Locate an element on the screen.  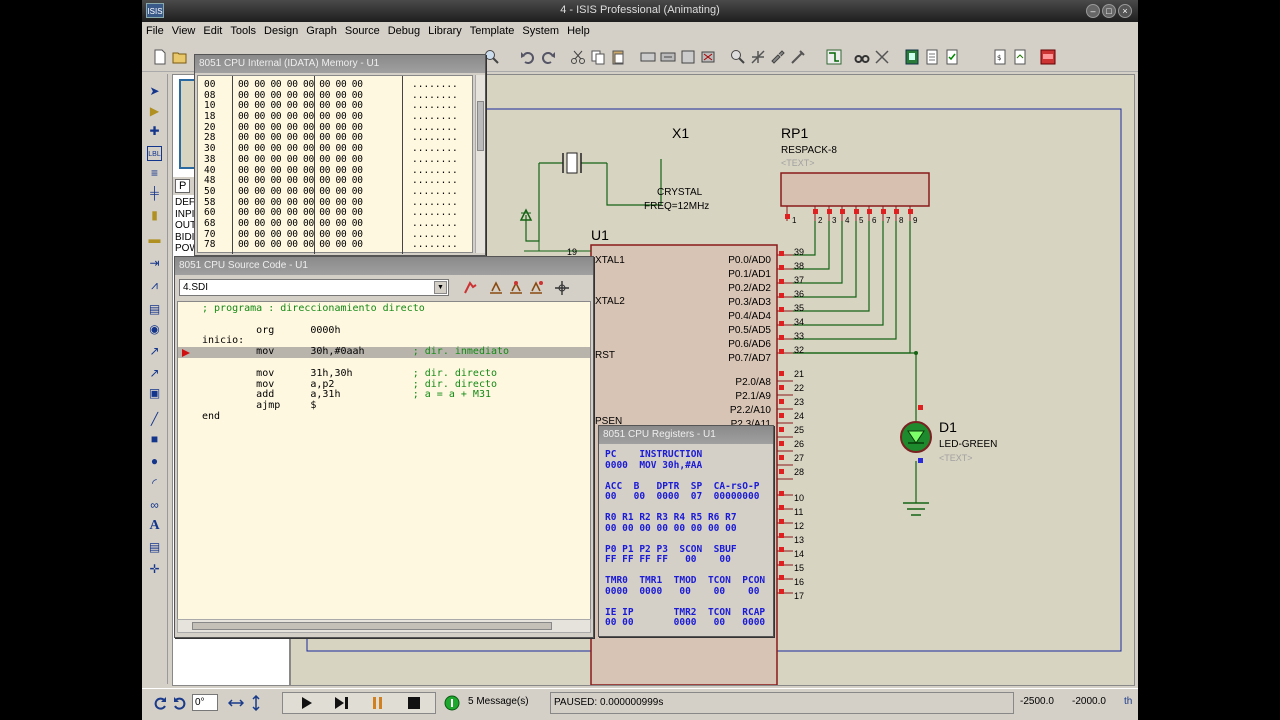
selection-mode-icon: ➤ is located at coordinates (154, 91).